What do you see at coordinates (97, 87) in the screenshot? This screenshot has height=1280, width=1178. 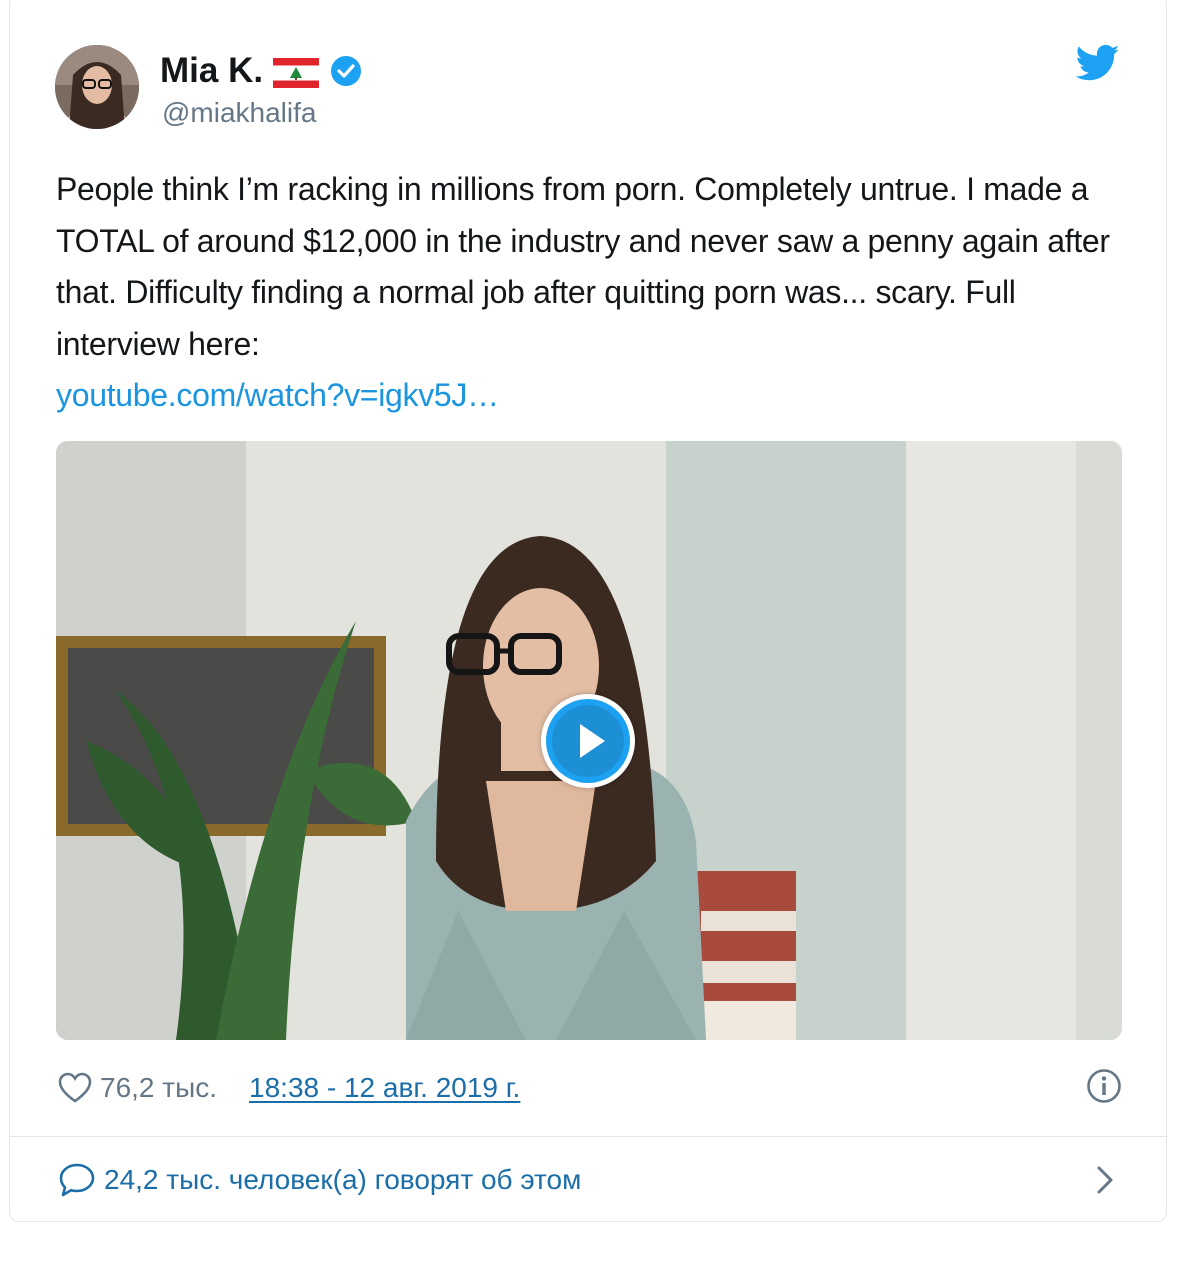 I see `author-avatar` at bounding box center [97, 87].